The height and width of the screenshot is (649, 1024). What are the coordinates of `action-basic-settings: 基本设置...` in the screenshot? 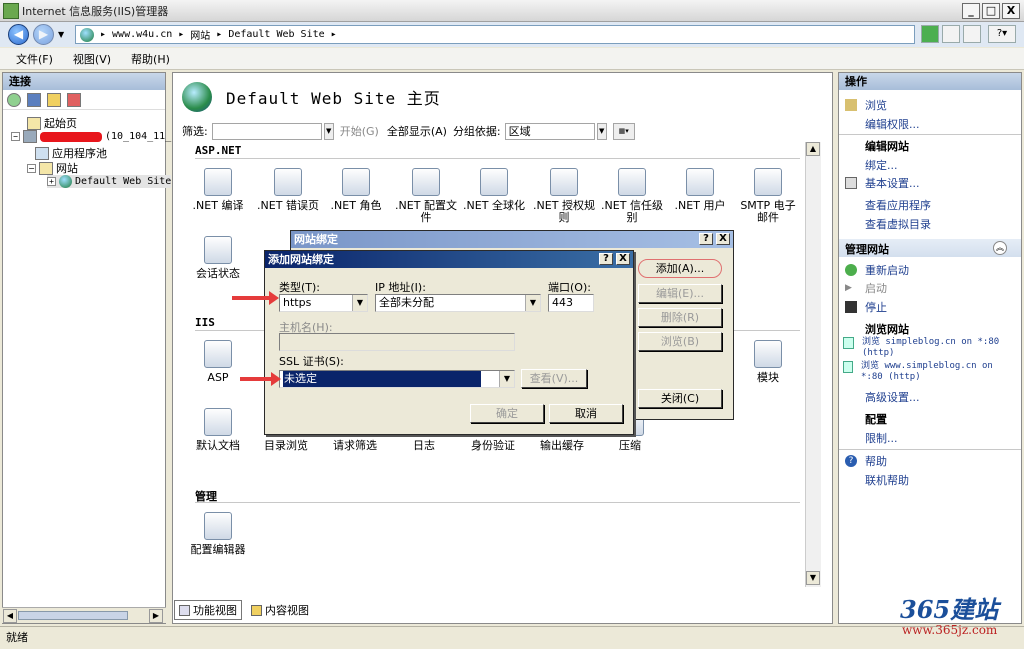 It's located at (882, 183).